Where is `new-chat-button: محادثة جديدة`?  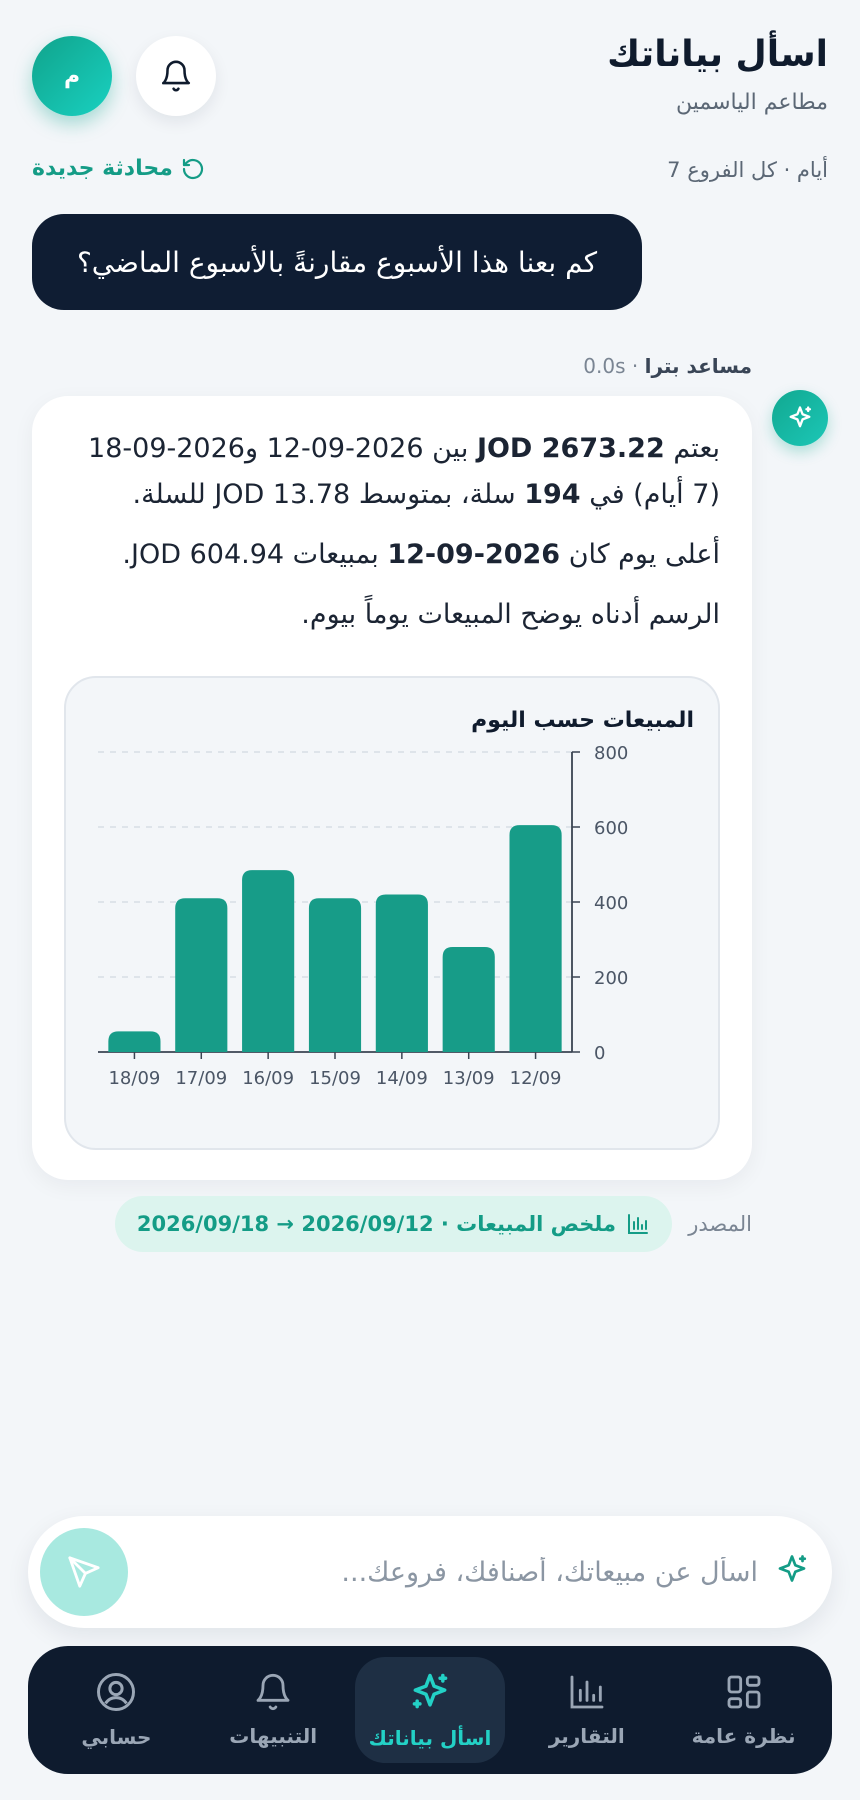
new-chat-button: محادثة جديدة is located at coordinates (118, 168).